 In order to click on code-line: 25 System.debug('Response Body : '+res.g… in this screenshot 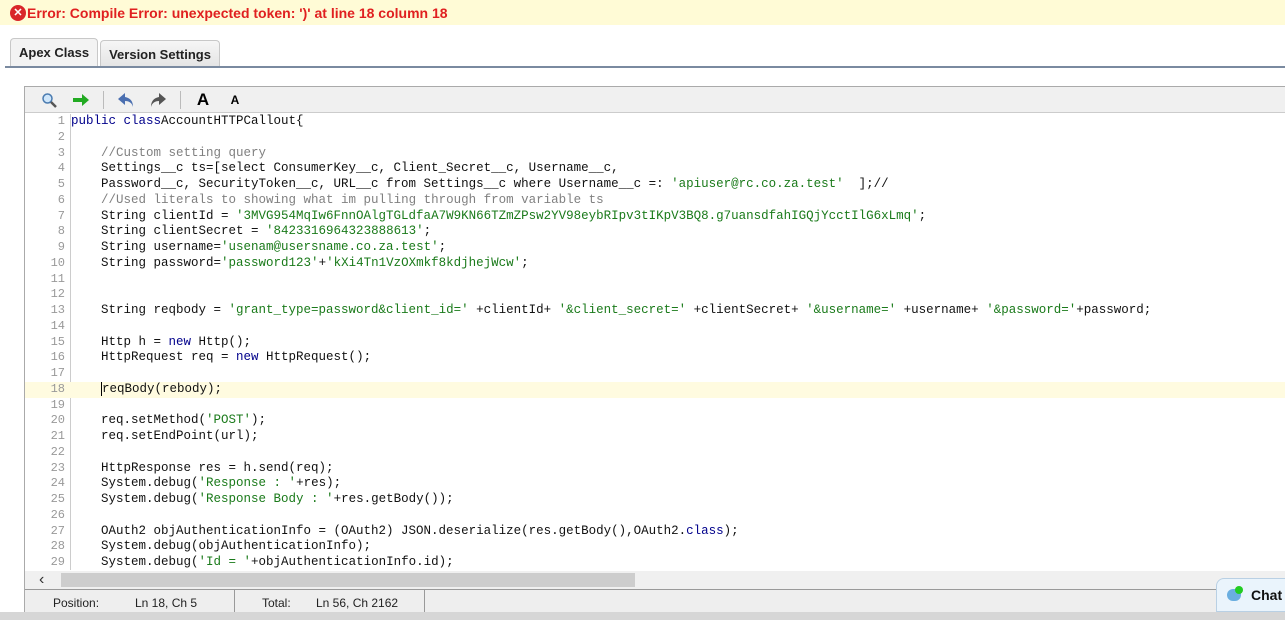, I will do `click(655, 500)`.